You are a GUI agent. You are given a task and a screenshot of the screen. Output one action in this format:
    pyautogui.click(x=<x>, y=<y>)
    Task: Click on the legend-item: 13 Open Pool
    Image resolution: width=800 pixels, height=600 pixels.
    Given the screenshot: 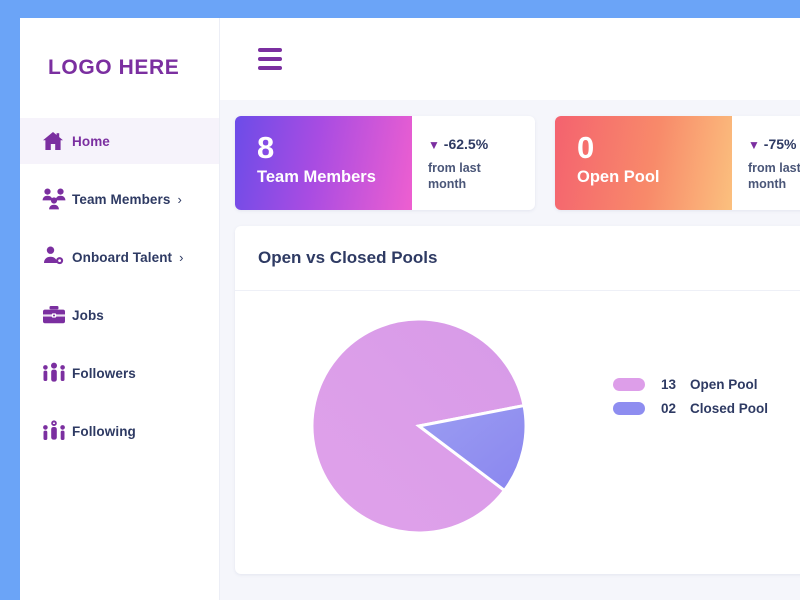 What is the action you would take?
    pyautogui.click(x=690, y=384)
    